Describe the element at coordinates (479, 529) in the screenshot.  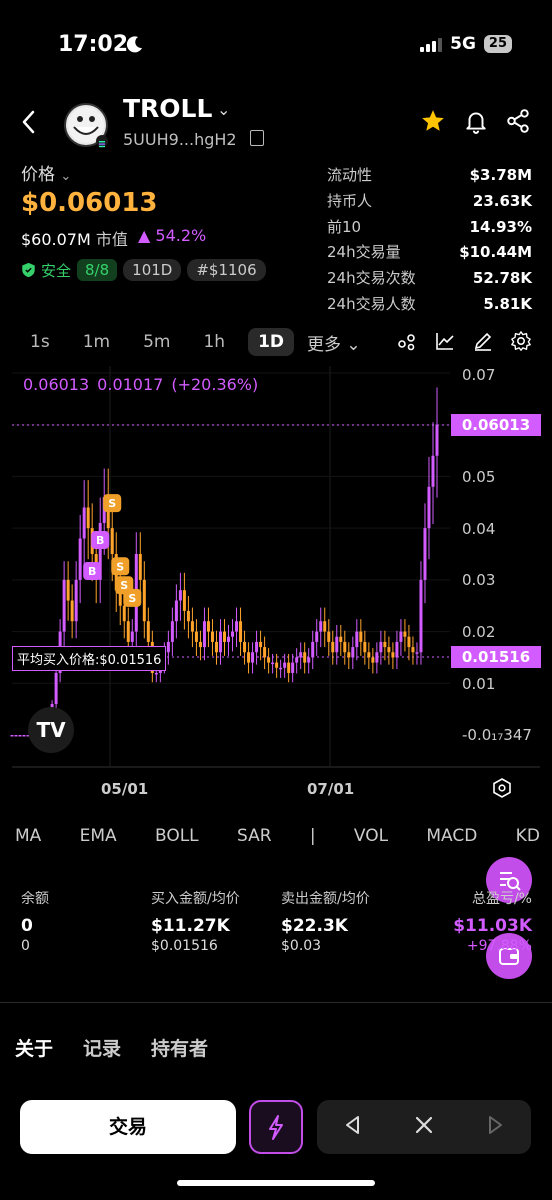
I see `y-tick: 0.04` at that location.